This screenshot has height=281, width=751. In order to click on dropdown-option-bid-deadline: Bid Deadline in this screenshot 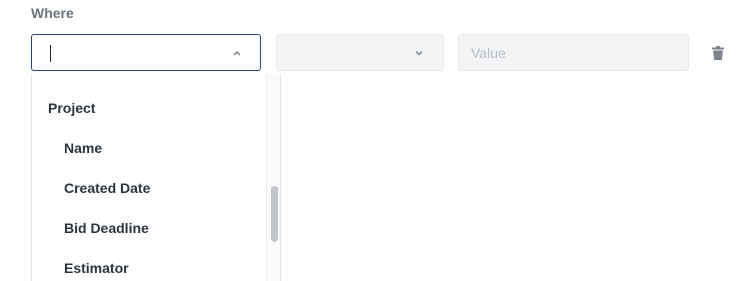, I will do `click(106, 228)`.